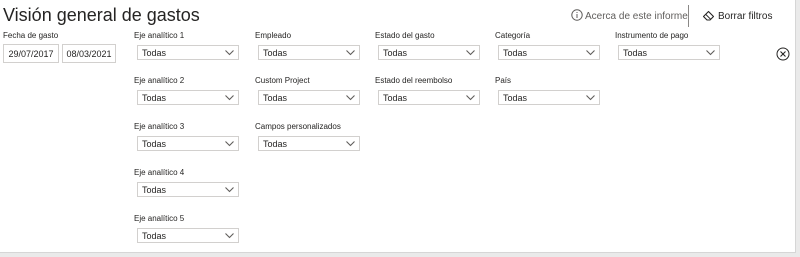 This screenshot has width=800, height=257. What do you see at coordinates (154, 189) in the screenshot?
I see `eje4-value: Todas` at bounding box center [154, 189].